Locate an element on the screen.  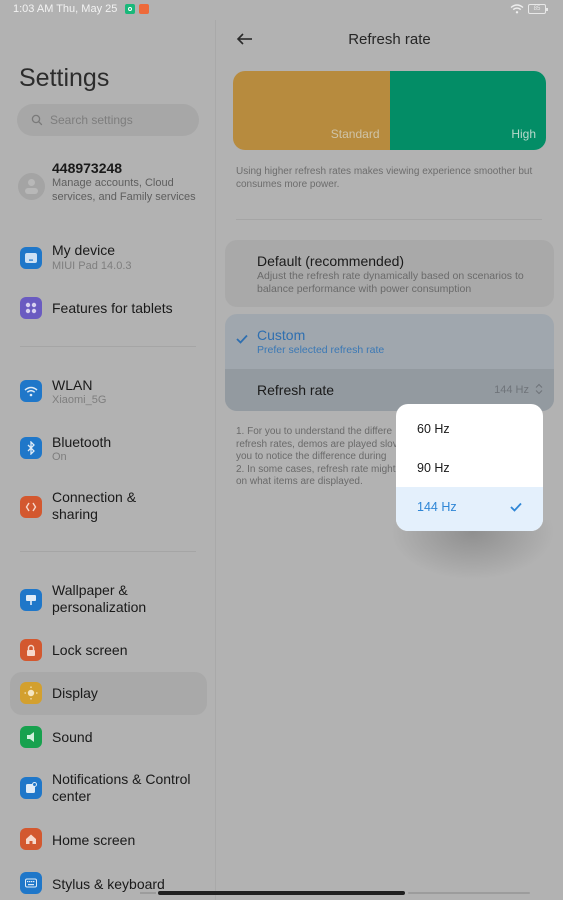
account-name: 448973248 is located at coordinates (87, 168).